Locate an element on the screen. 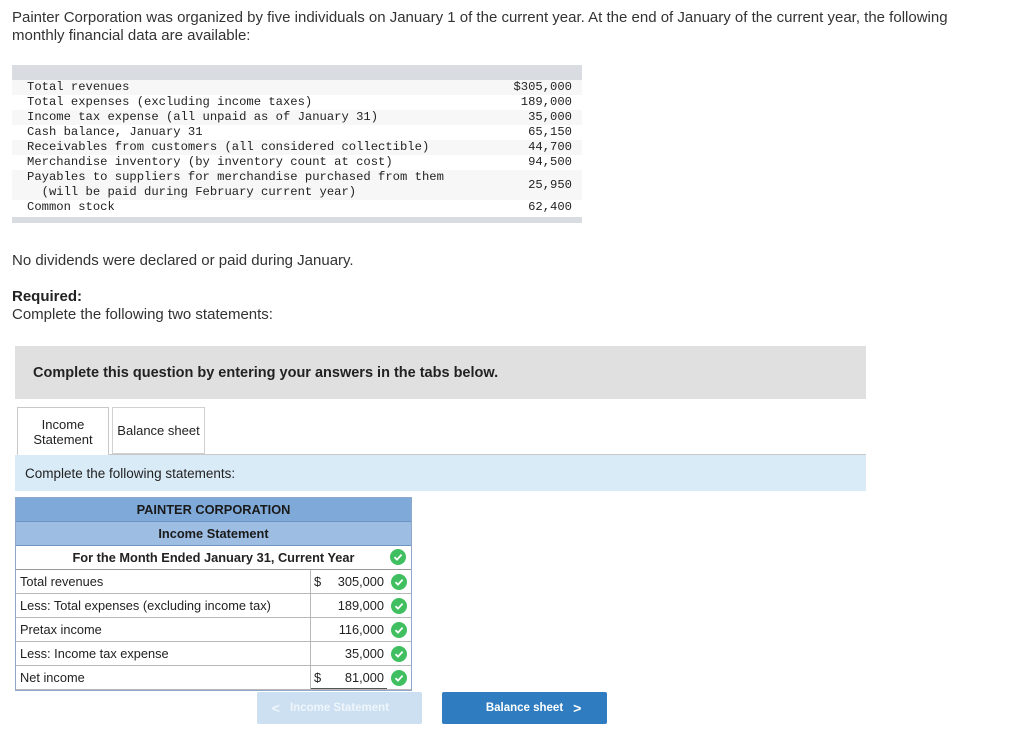  next-button-label: Balance sheet is located at coordinates (524, 708).